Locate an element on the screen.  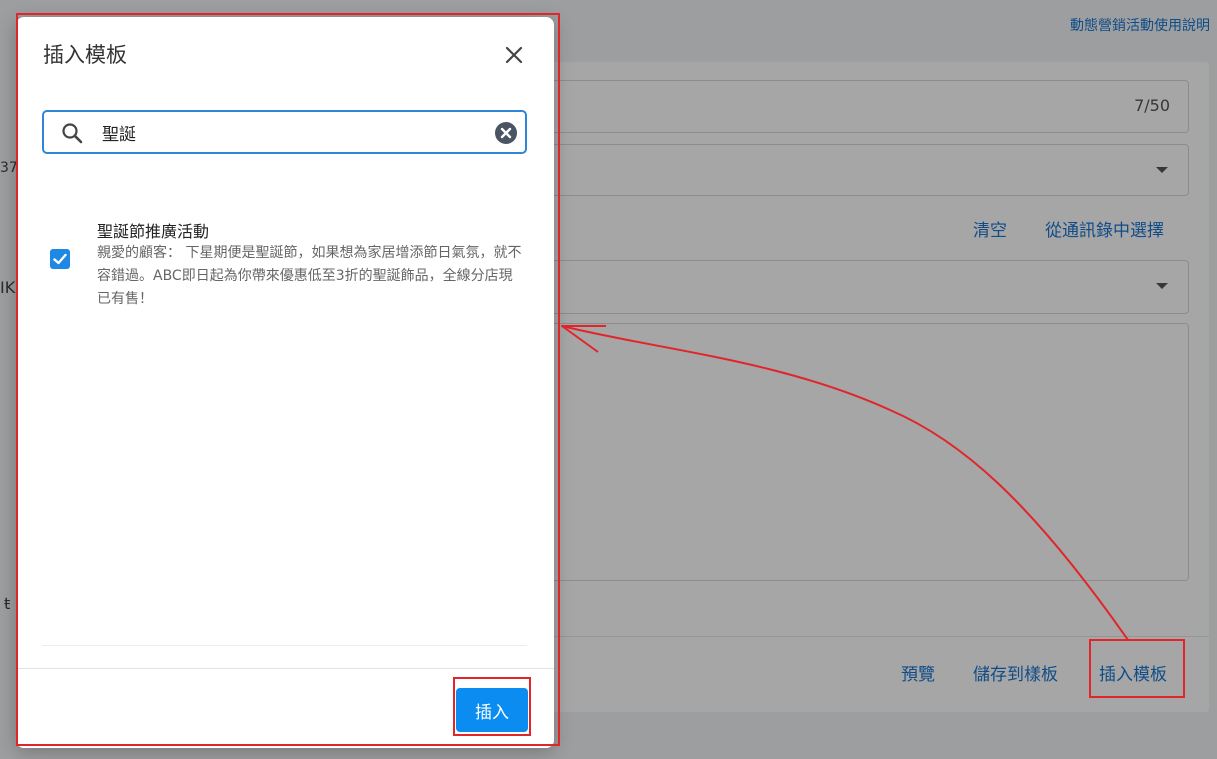
close-icon is located at coordinates (514, 55).